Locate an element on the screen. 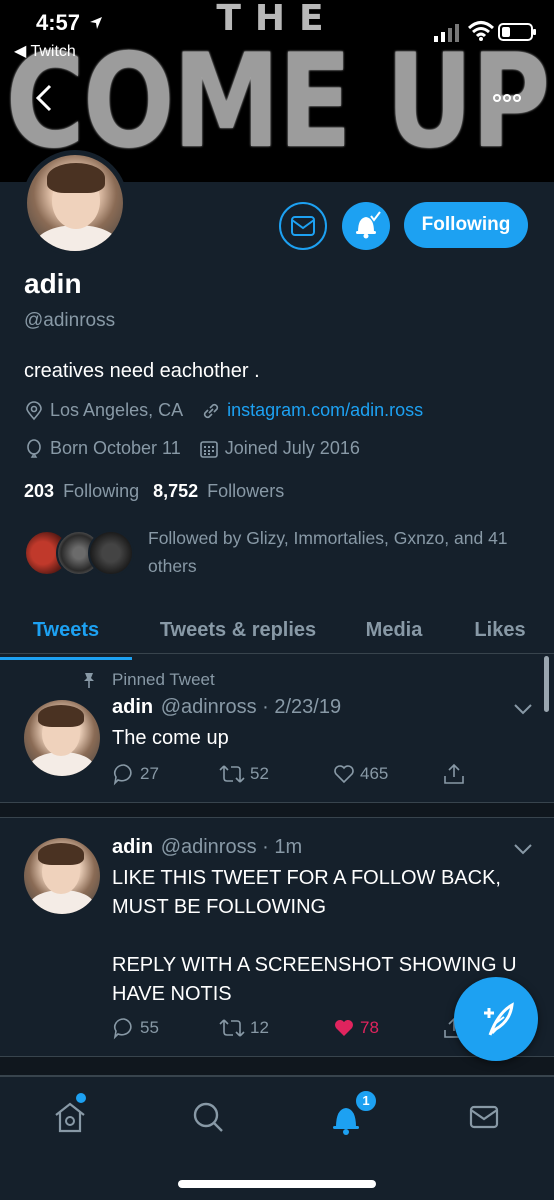  pinned-label: Pinned Tweet is located at coordinates (147, 680).